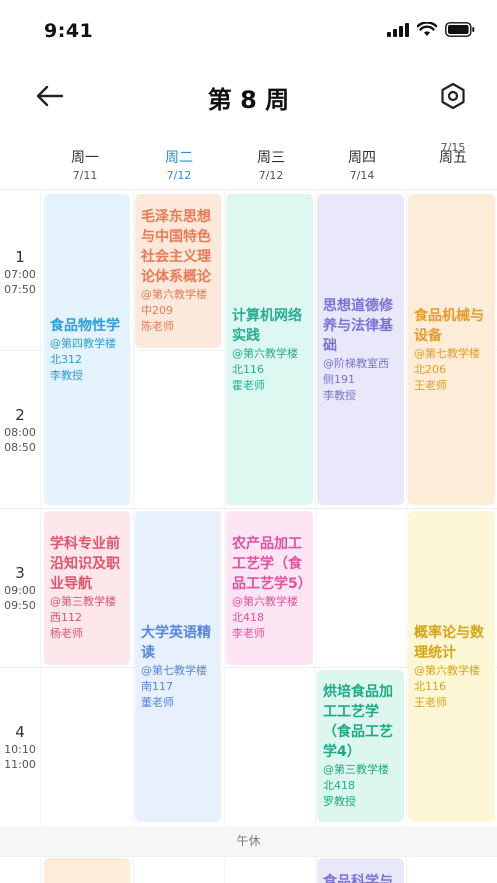  What do you see at coordinates (460, 29) in the screenshot?
I see `battery-icon` at bounding box center [460, 29].